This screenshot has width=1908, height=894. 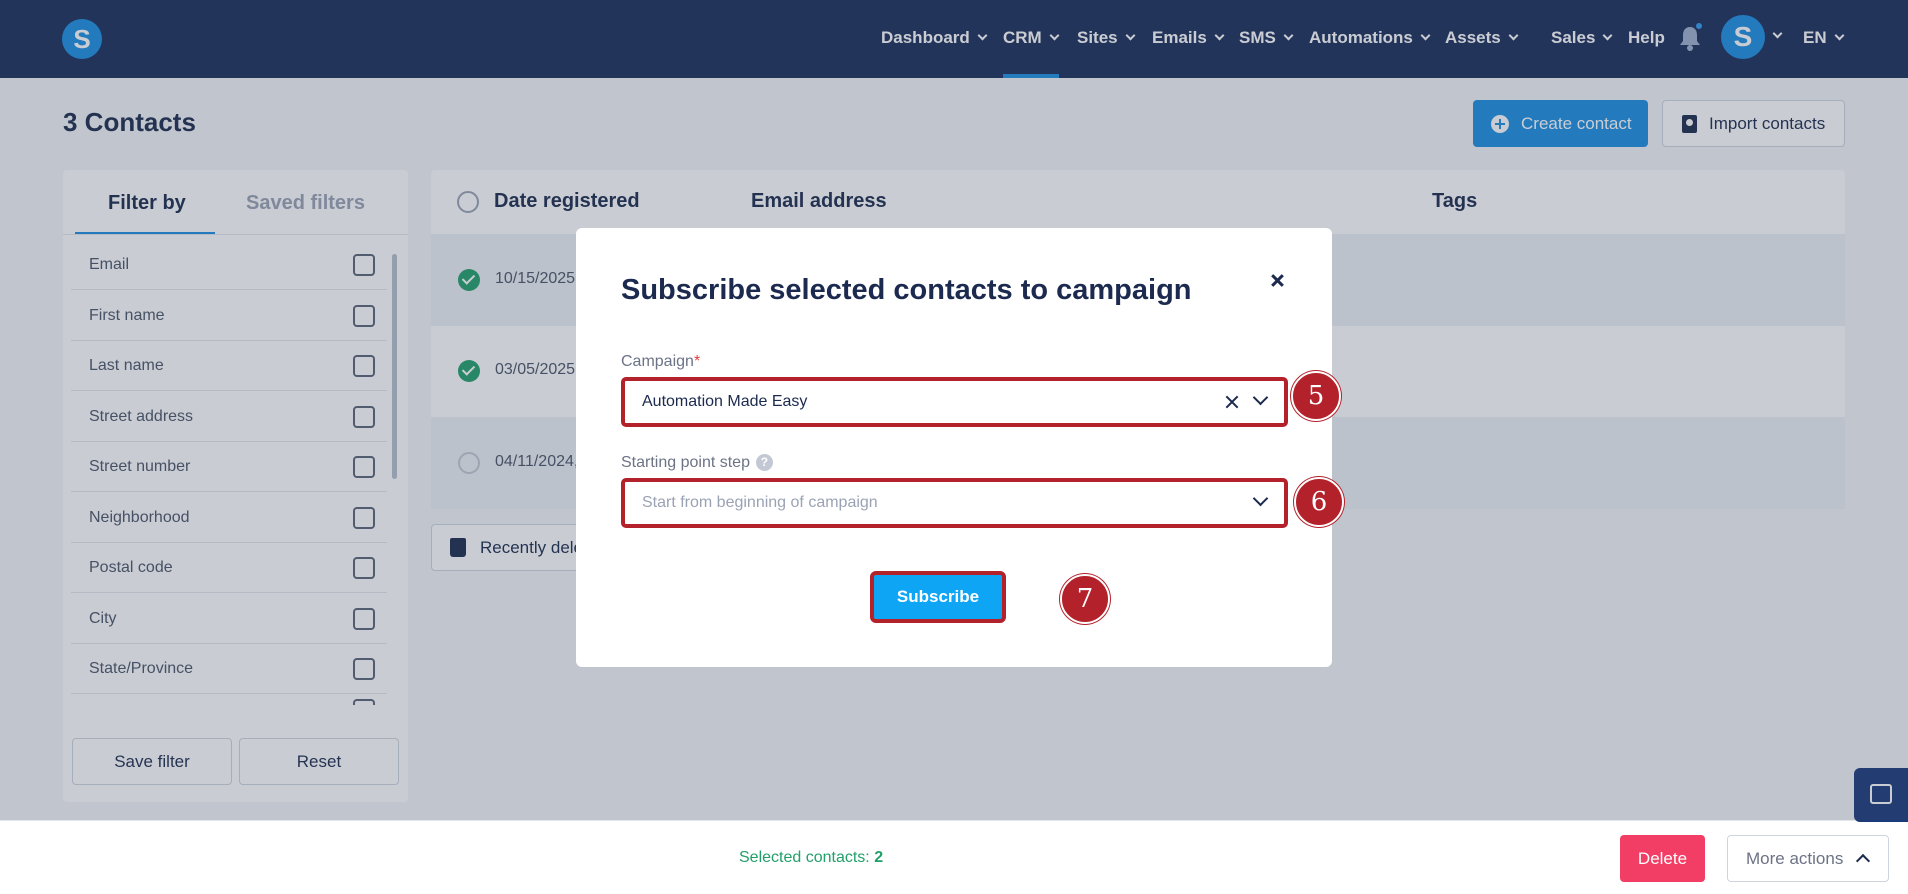 What do you see at coordinates (1319, 502) in the screenshot?
I see `step-marker-6: 6` at bounding box center [1319, 502].